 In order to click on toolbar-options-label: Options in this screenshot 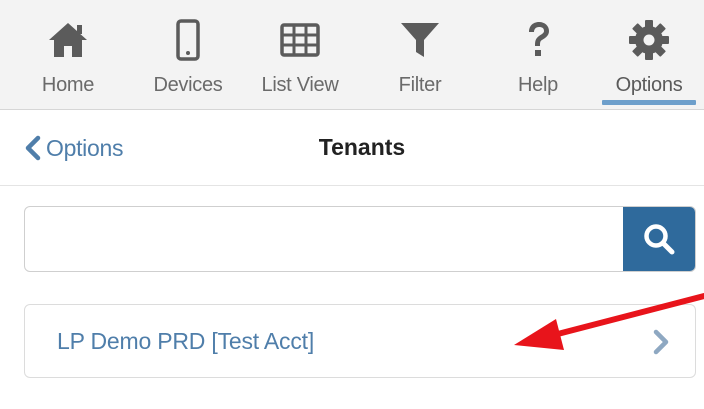, I will do `click(649, 85)`.